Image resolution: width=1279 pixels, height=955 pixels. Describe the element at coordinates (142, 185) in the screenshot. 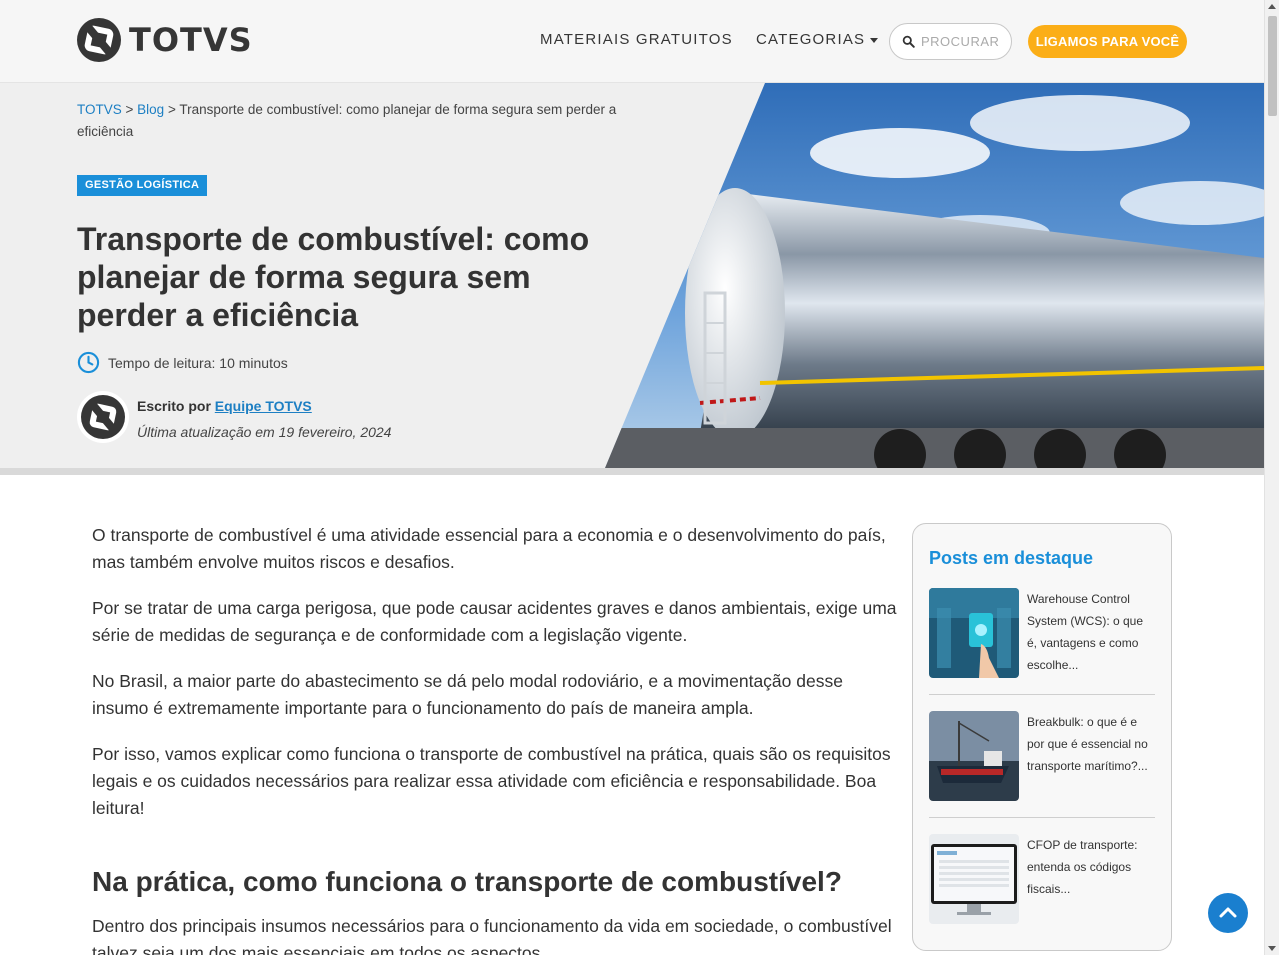

I see `category-tag: GESTÃO LOGÍSTICA` at that location.